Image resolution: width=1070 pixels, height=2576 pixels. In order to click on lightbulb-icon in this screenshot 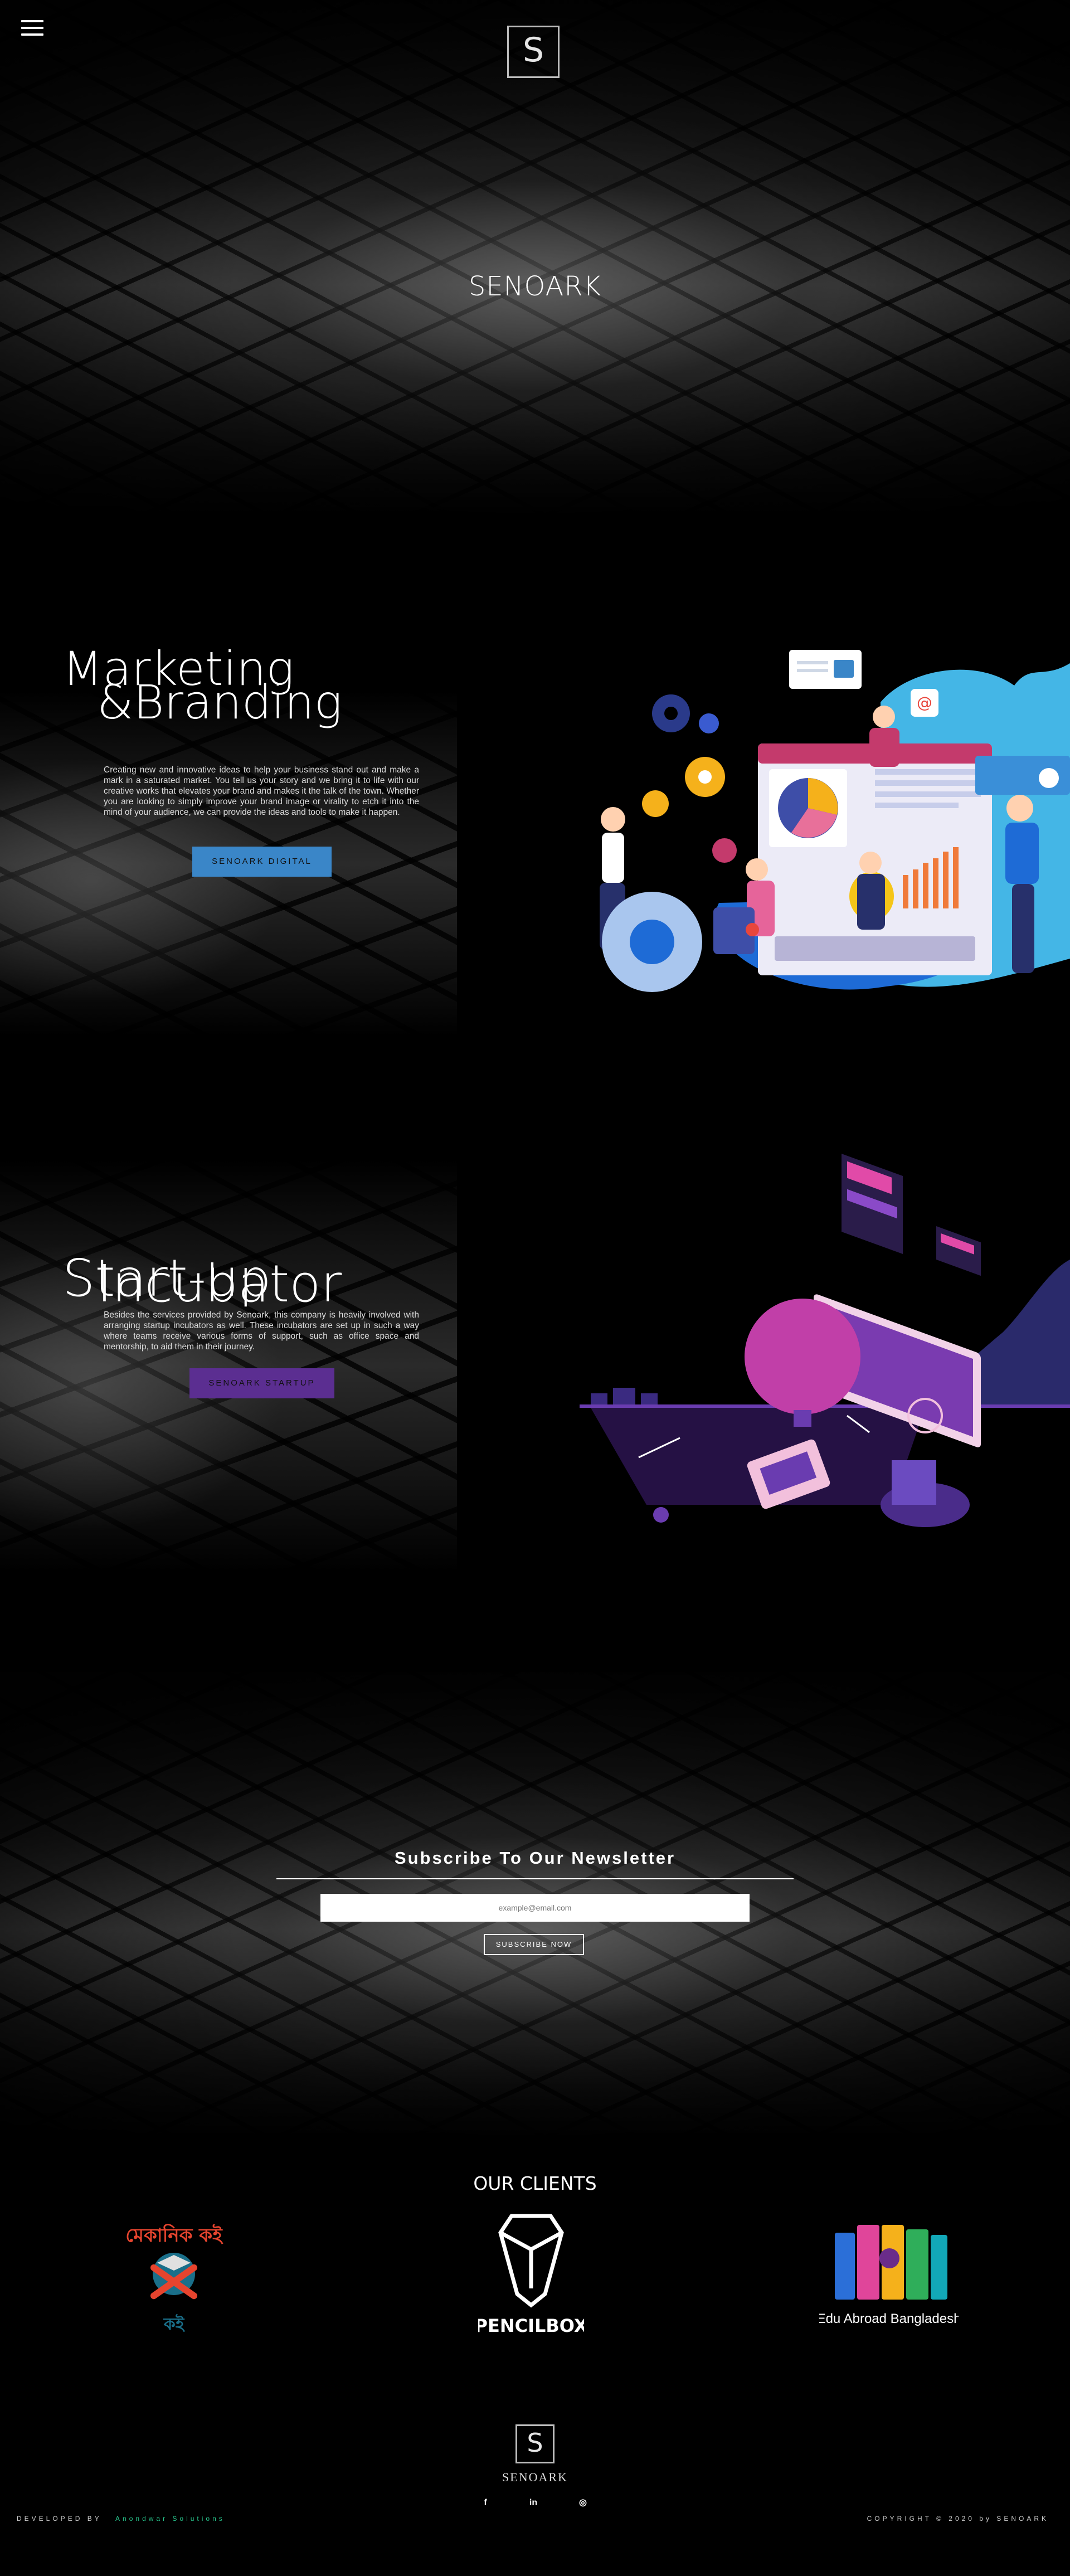, I will do `click(802, 1357)`.